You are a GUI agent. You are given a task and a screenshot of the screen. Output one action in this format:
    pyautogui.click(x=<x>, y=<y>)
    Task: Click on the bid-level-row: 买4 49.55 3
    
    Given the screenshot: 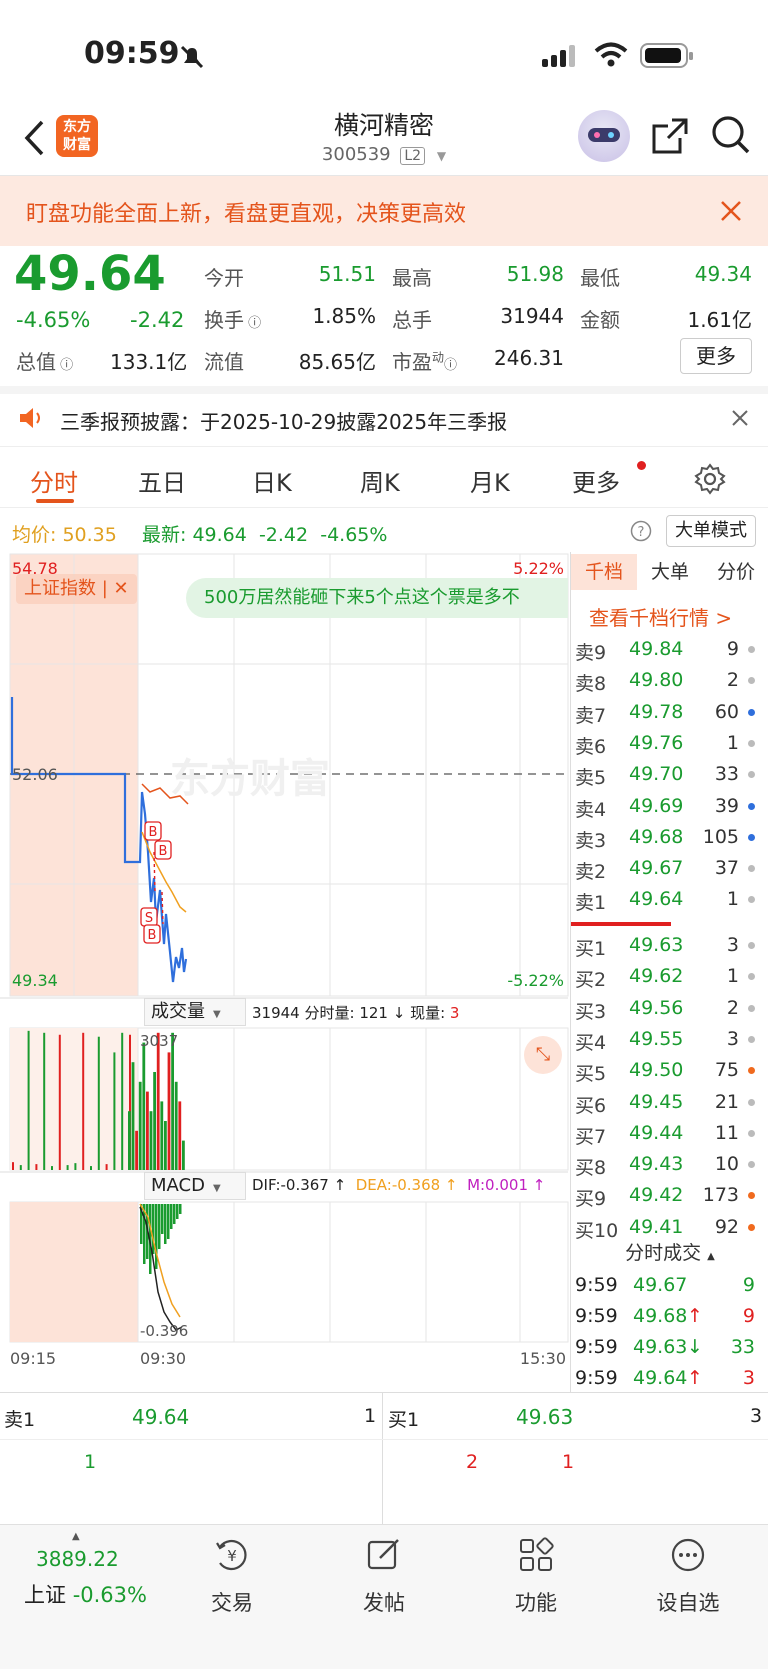 What is the action you would take?
    pyautogui.click(x=666, y=1039)
    